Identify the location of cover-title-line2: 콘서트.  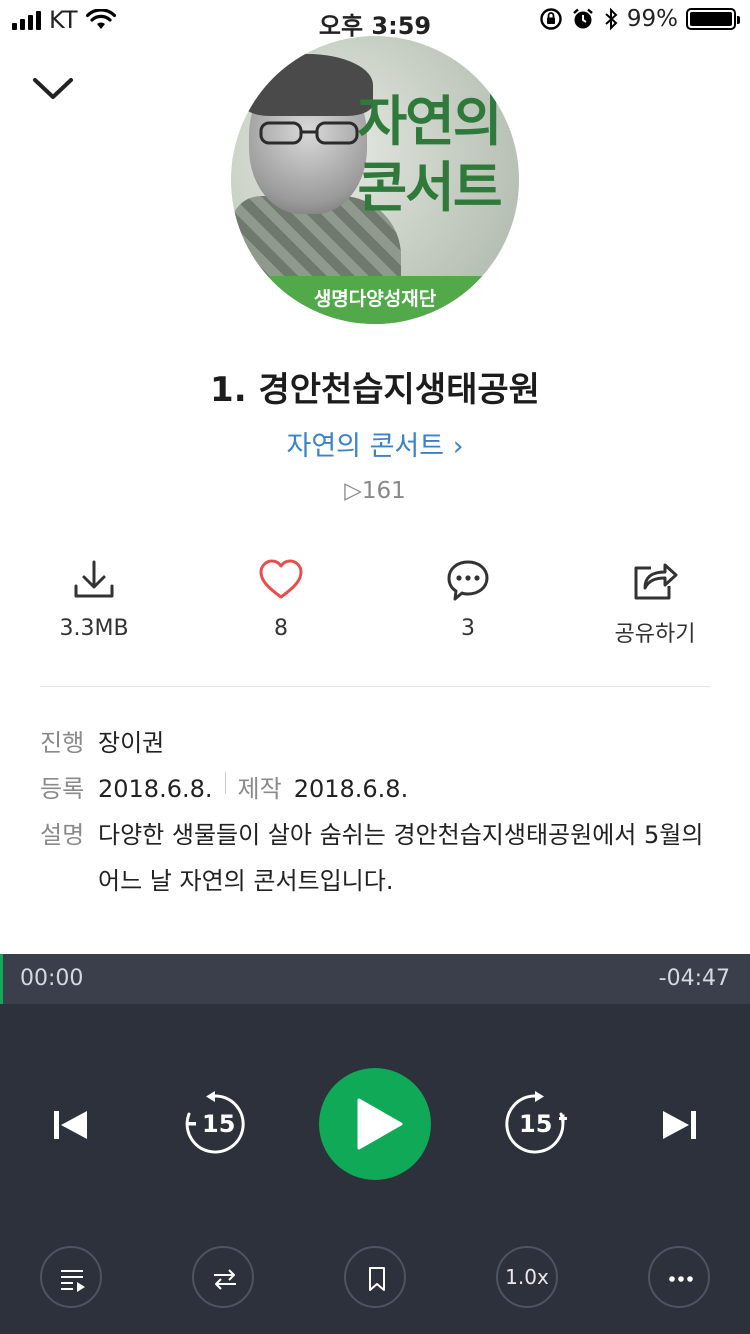
(429, 187).